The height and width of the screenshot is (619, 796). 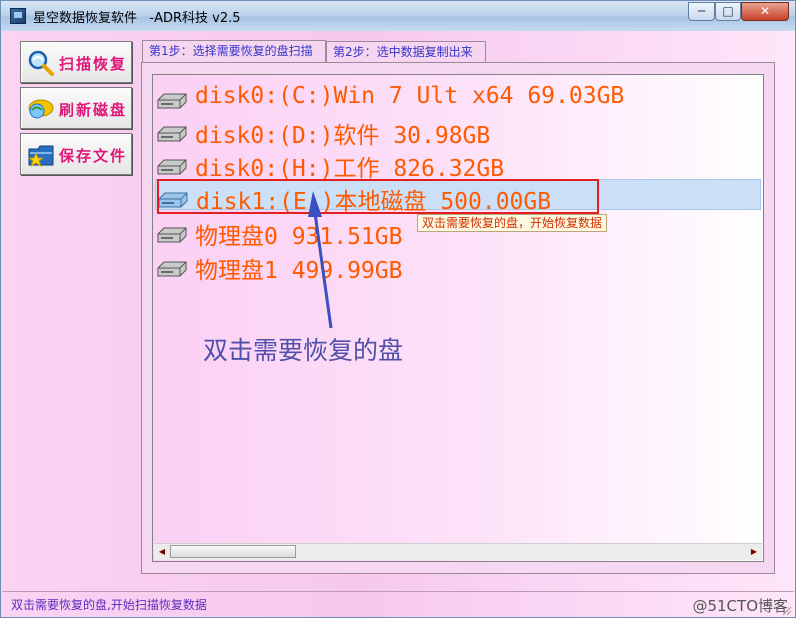 I want to click on scan-recover-label: 扫描恢复, so click(x=93, y=64).